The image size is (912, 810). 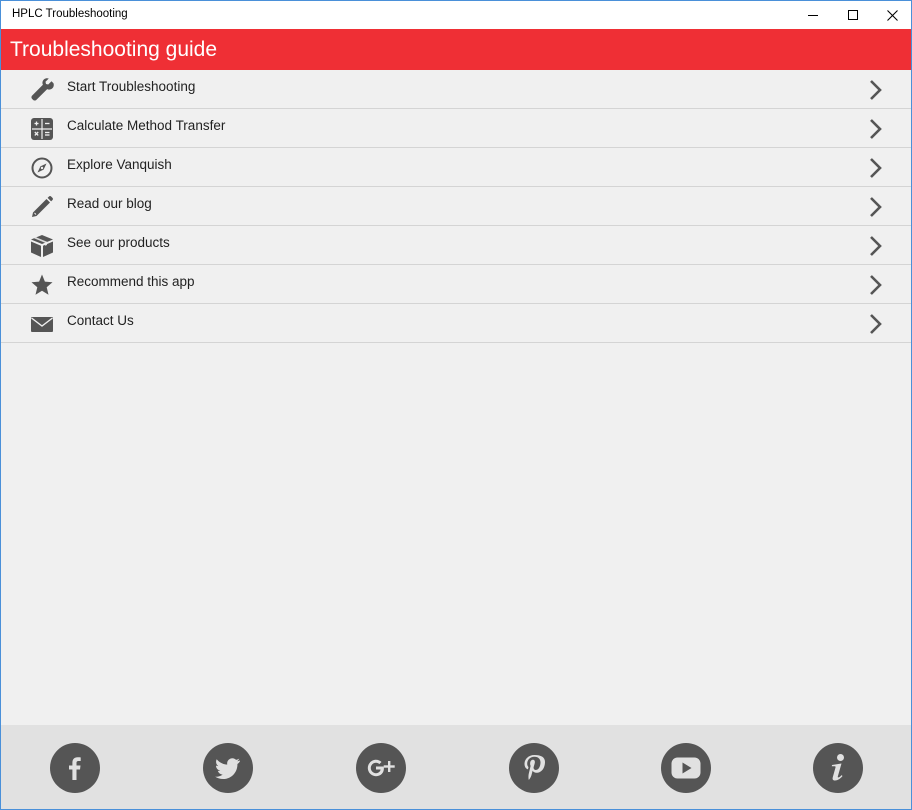 I want to click on menu-item-read-our-blog: Read our blog, so click(x=456, y=206).